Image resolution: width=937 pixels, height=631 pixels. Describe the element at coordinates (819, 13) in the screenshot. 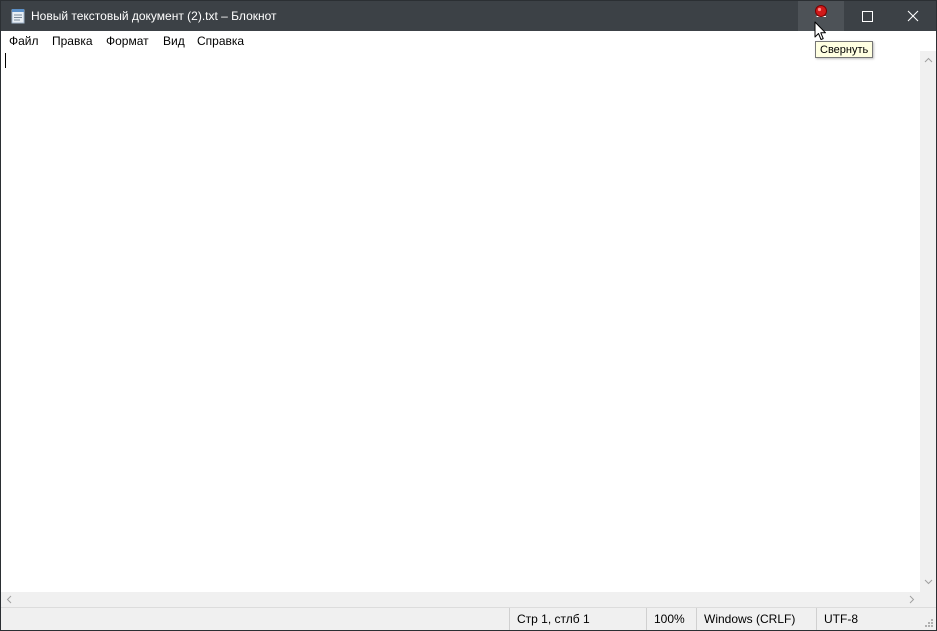

I see `pin-icon` at that location.